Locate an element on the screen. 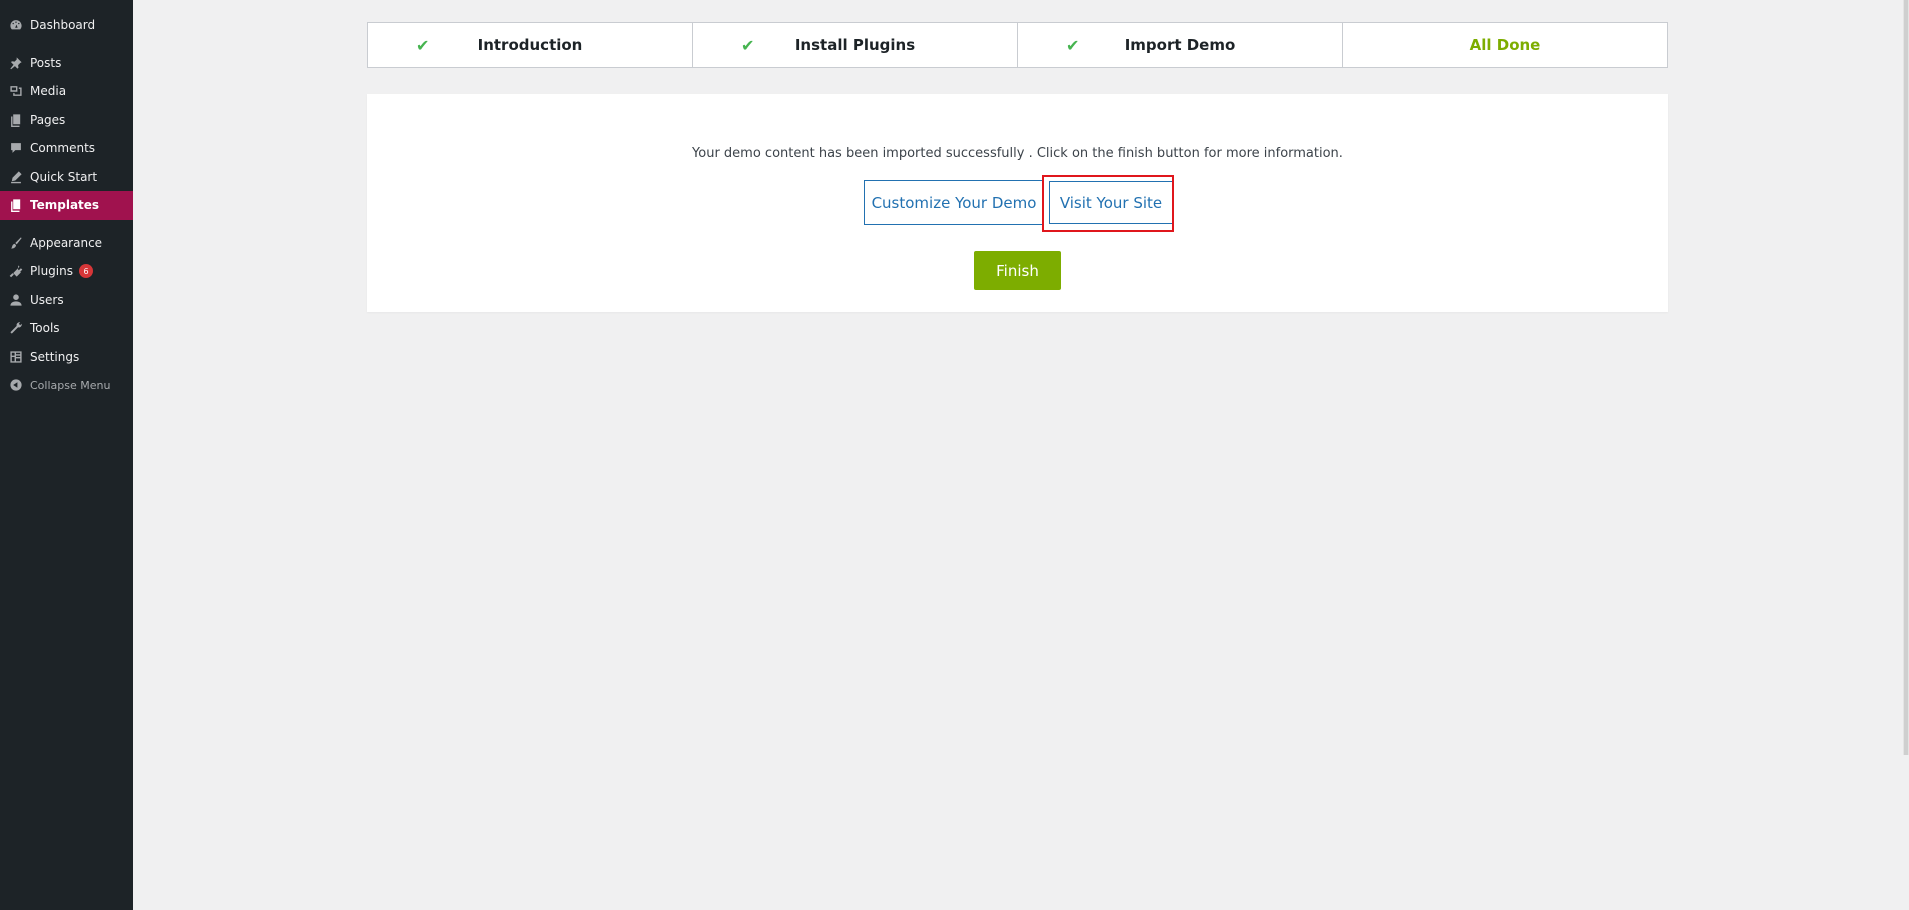 The image size is (1909, 910). sidebar-item-label: Settings is located at coordinates (55, 356).